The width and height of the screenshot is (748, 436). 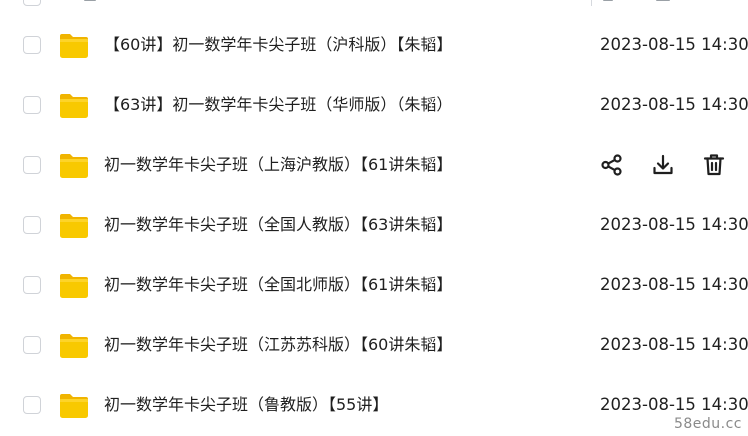 I want to click on file-row: 【60讲】初一数学年卡尖子班（沪科版）【朱韬】 2023-08-15 14:30, so click(x=374, y=45).